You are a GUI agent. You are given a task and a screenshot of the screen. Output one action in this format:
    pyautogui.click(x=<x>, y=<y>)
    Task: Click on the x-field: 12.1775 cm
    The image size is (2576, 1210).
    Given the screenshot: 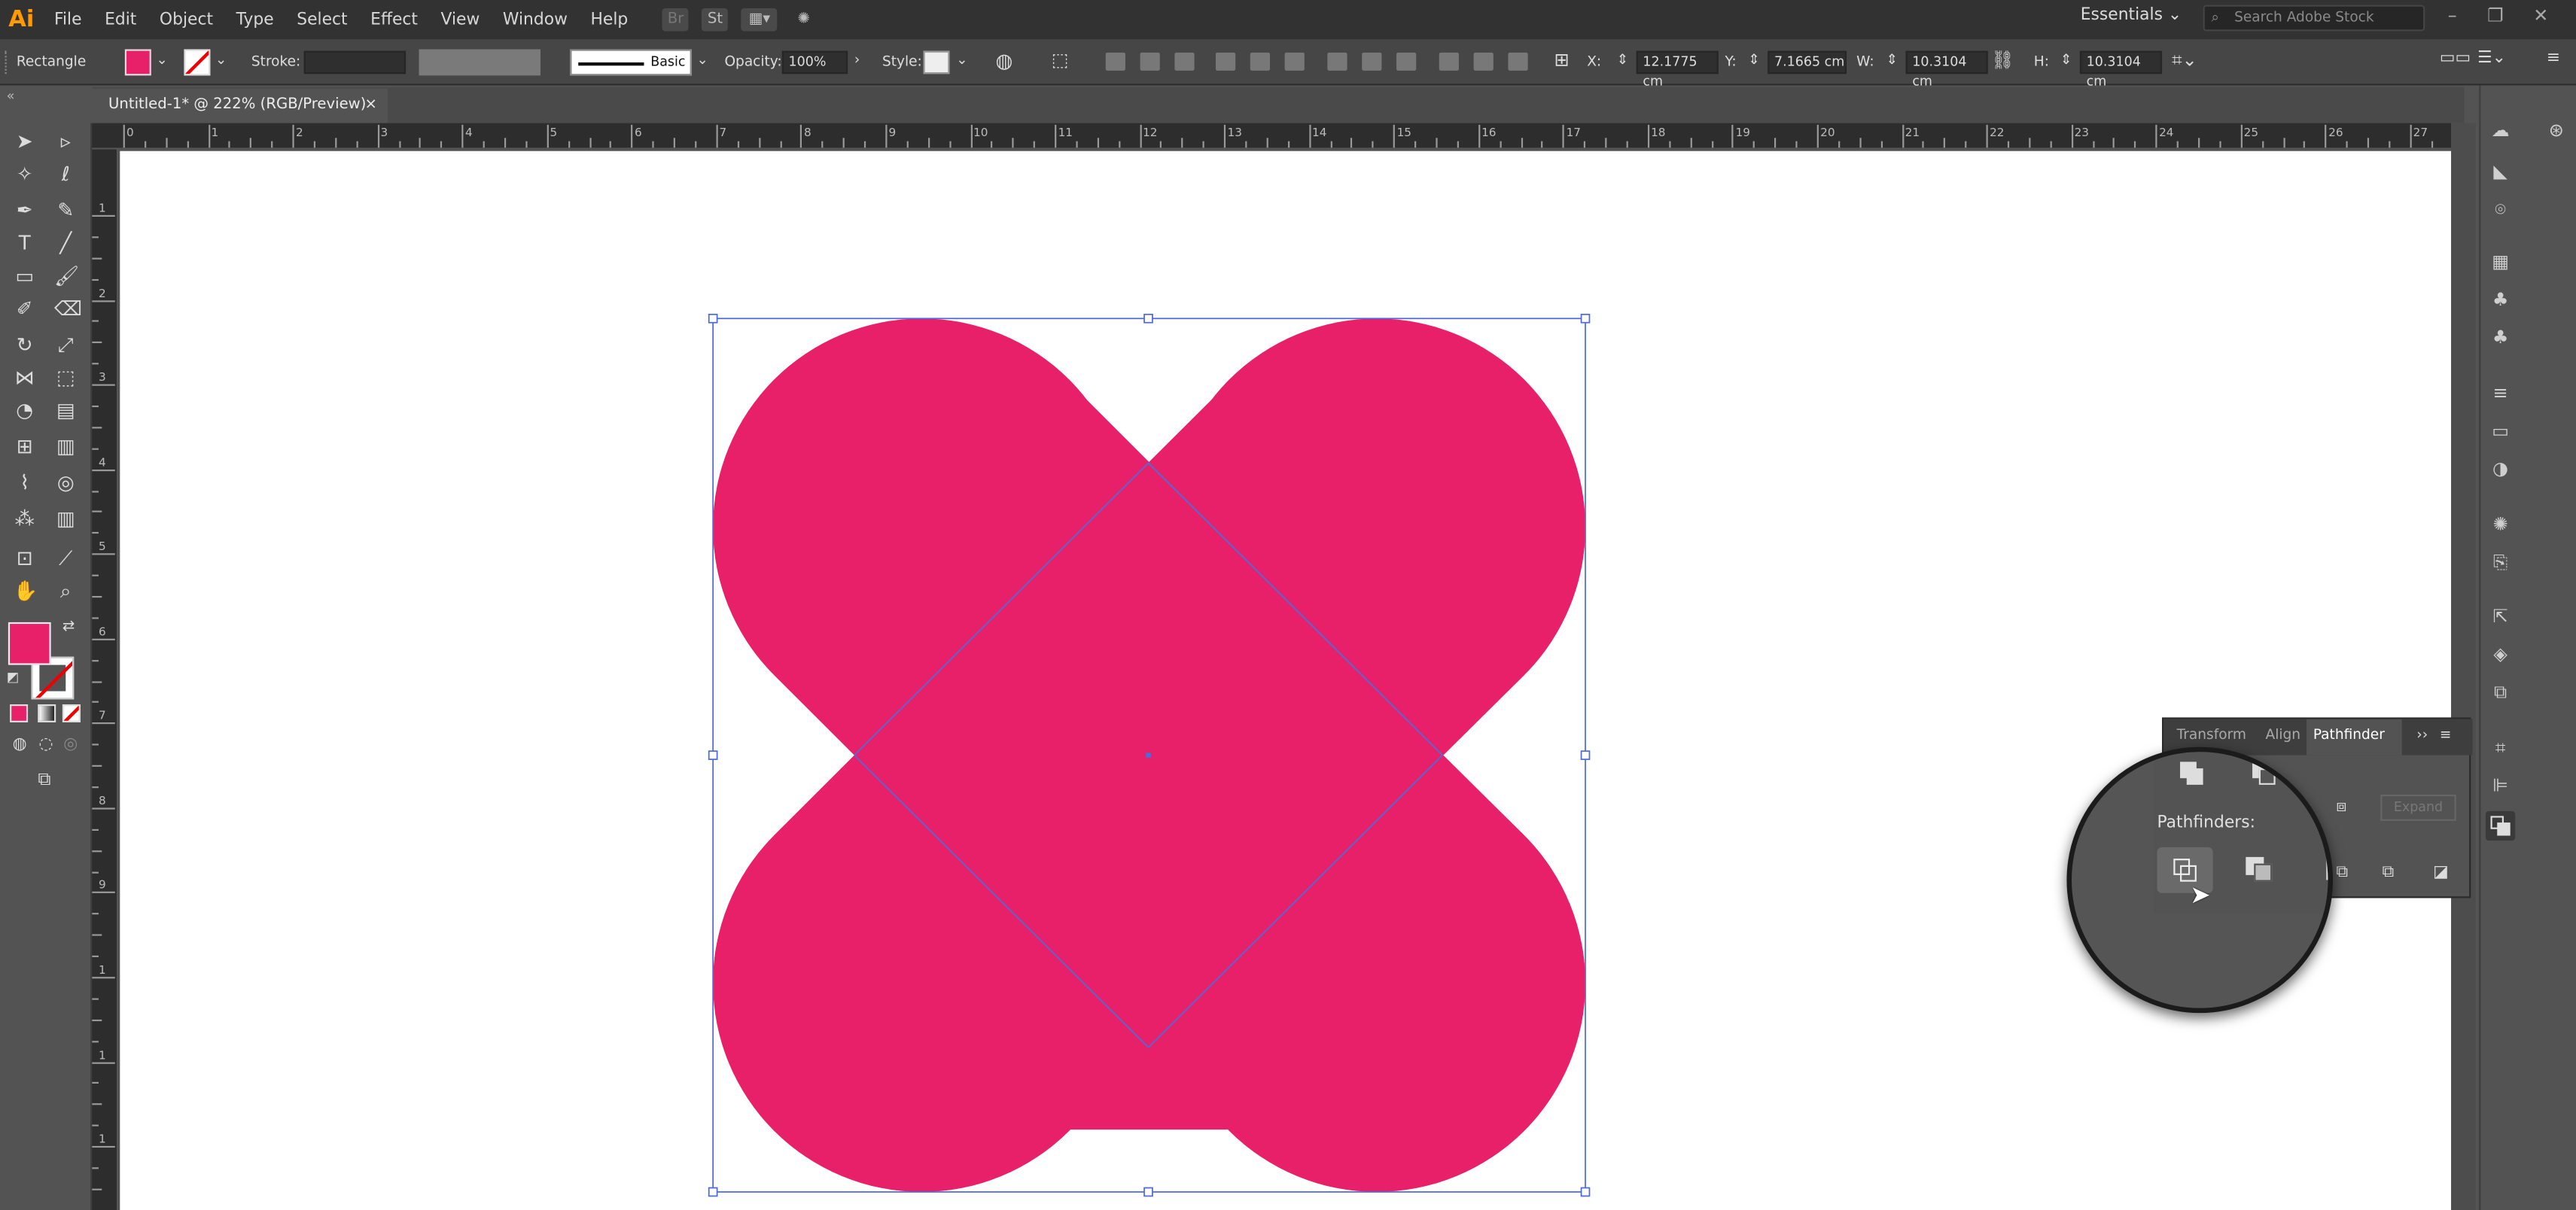 What is the action you would take?
    pyautogui.click(x=1677, y=70)
    